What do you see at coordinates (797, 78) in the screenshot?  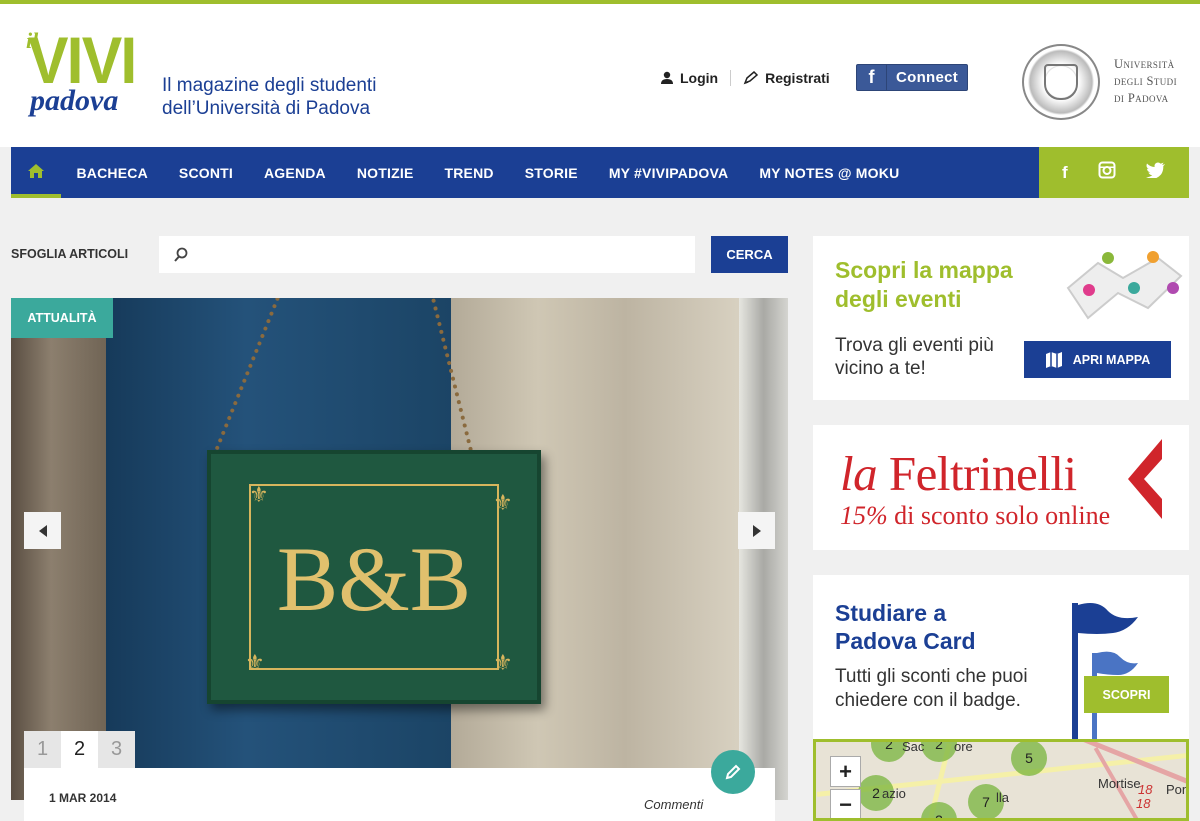 I see `register-label: Registrati` at bounding box center [797, 78].